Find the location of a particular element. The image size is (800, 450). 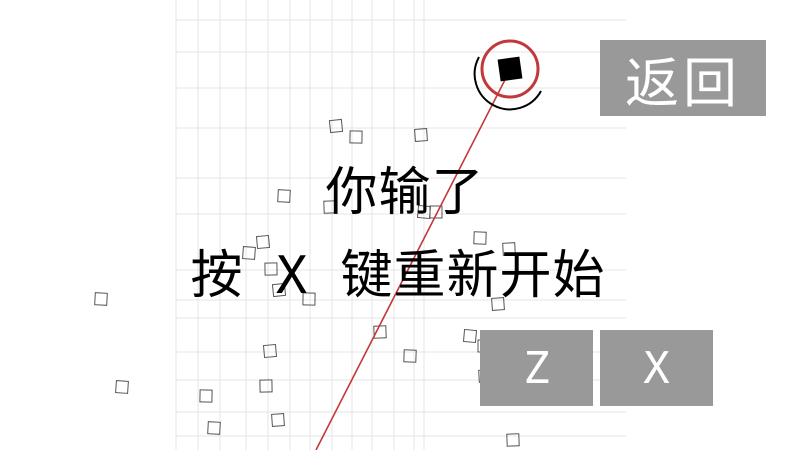

game-over-message: 你输了 is located at coordinates (405, 193).